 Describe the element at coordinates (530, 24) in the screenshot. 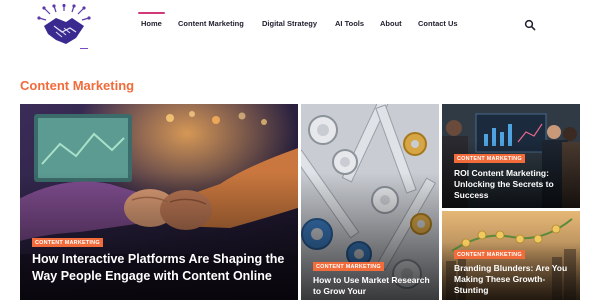

I see `search-icon` at that location.